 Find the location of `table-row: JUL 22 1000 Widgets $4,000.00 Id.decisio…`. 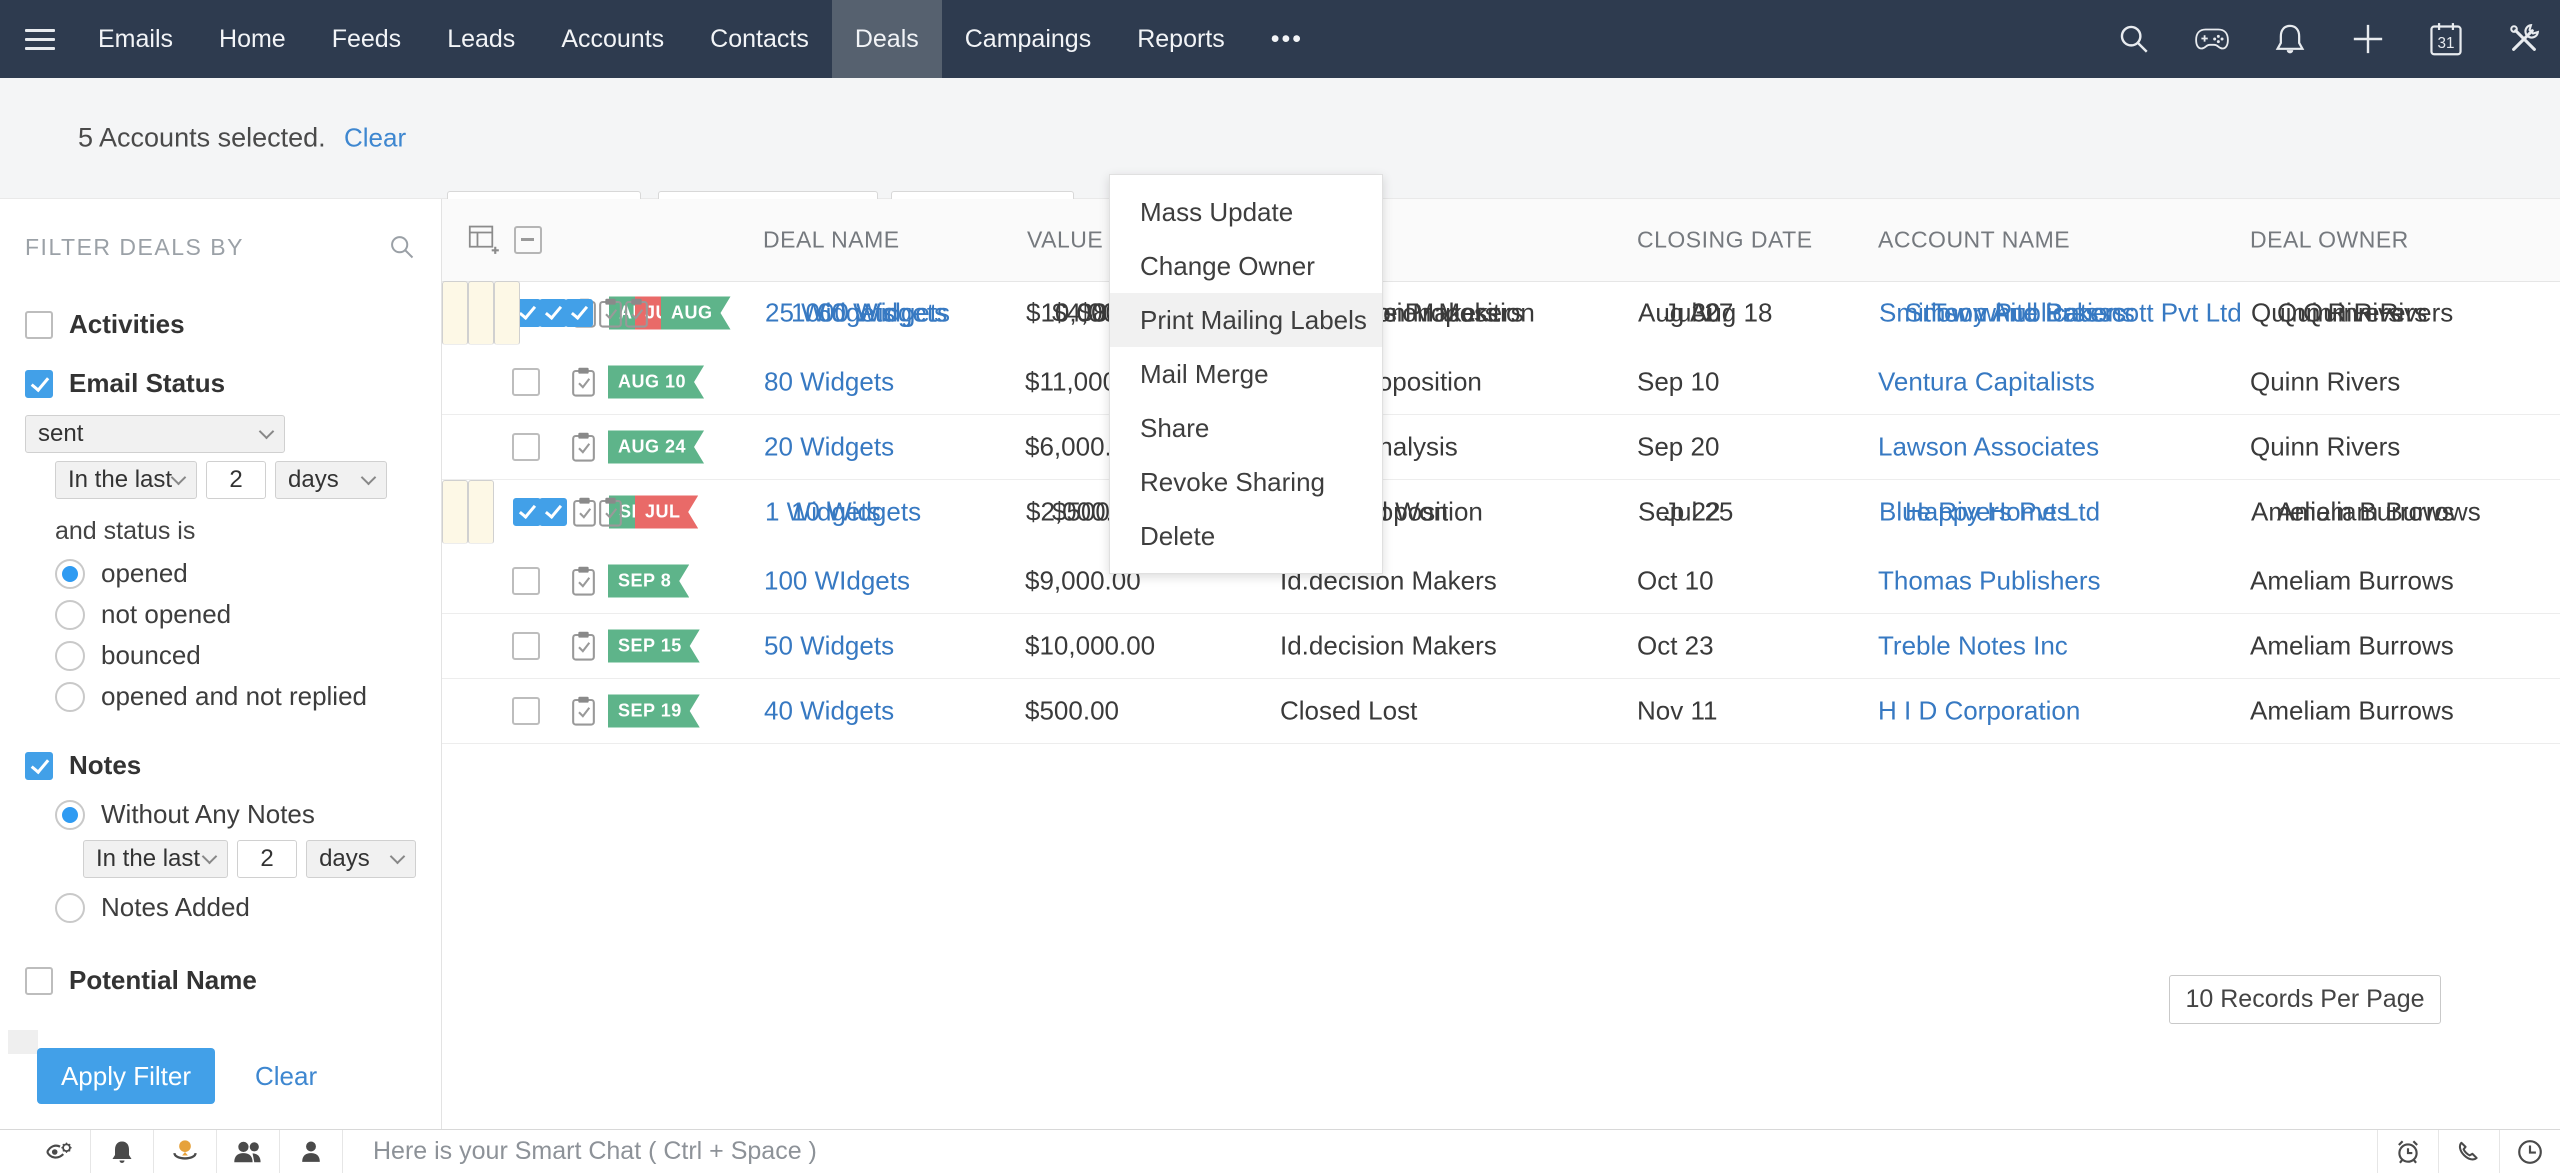

table-row: JUL 22 1000 Widgets $4,000.00 Id.decisio… is located at coordinates (1447, 313).